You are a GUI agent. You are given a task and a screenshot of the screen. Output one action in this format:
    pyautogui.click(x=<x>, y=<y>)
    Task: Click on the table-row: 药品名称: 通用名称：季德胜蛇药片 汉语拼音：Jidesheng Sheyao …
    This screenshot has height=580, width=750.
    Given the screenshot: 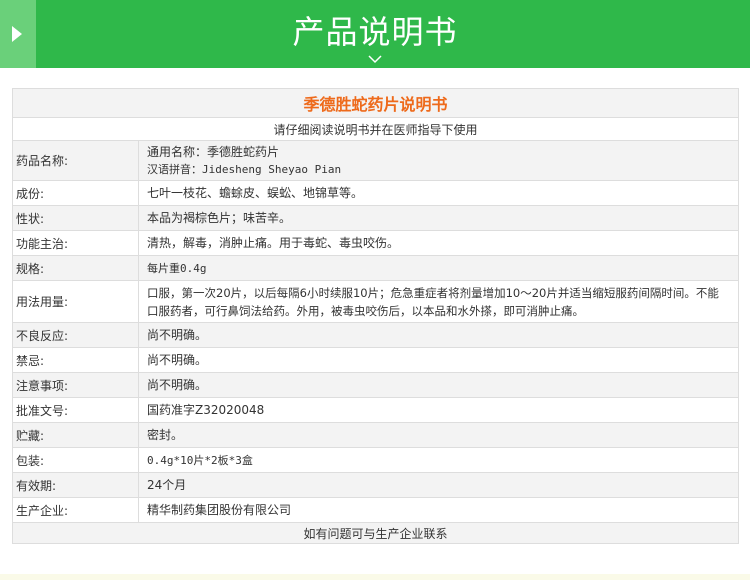 What is the action you would take?
    pyautogui.click(x=376, y=160)
    